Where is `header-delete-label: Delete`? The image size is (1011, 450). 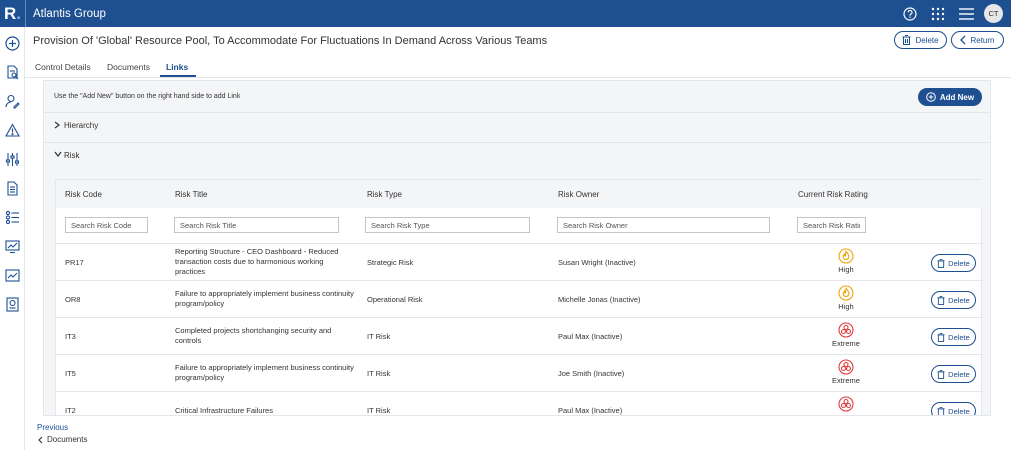 header-delete-label: Delete is located at coordinates (927, 40).